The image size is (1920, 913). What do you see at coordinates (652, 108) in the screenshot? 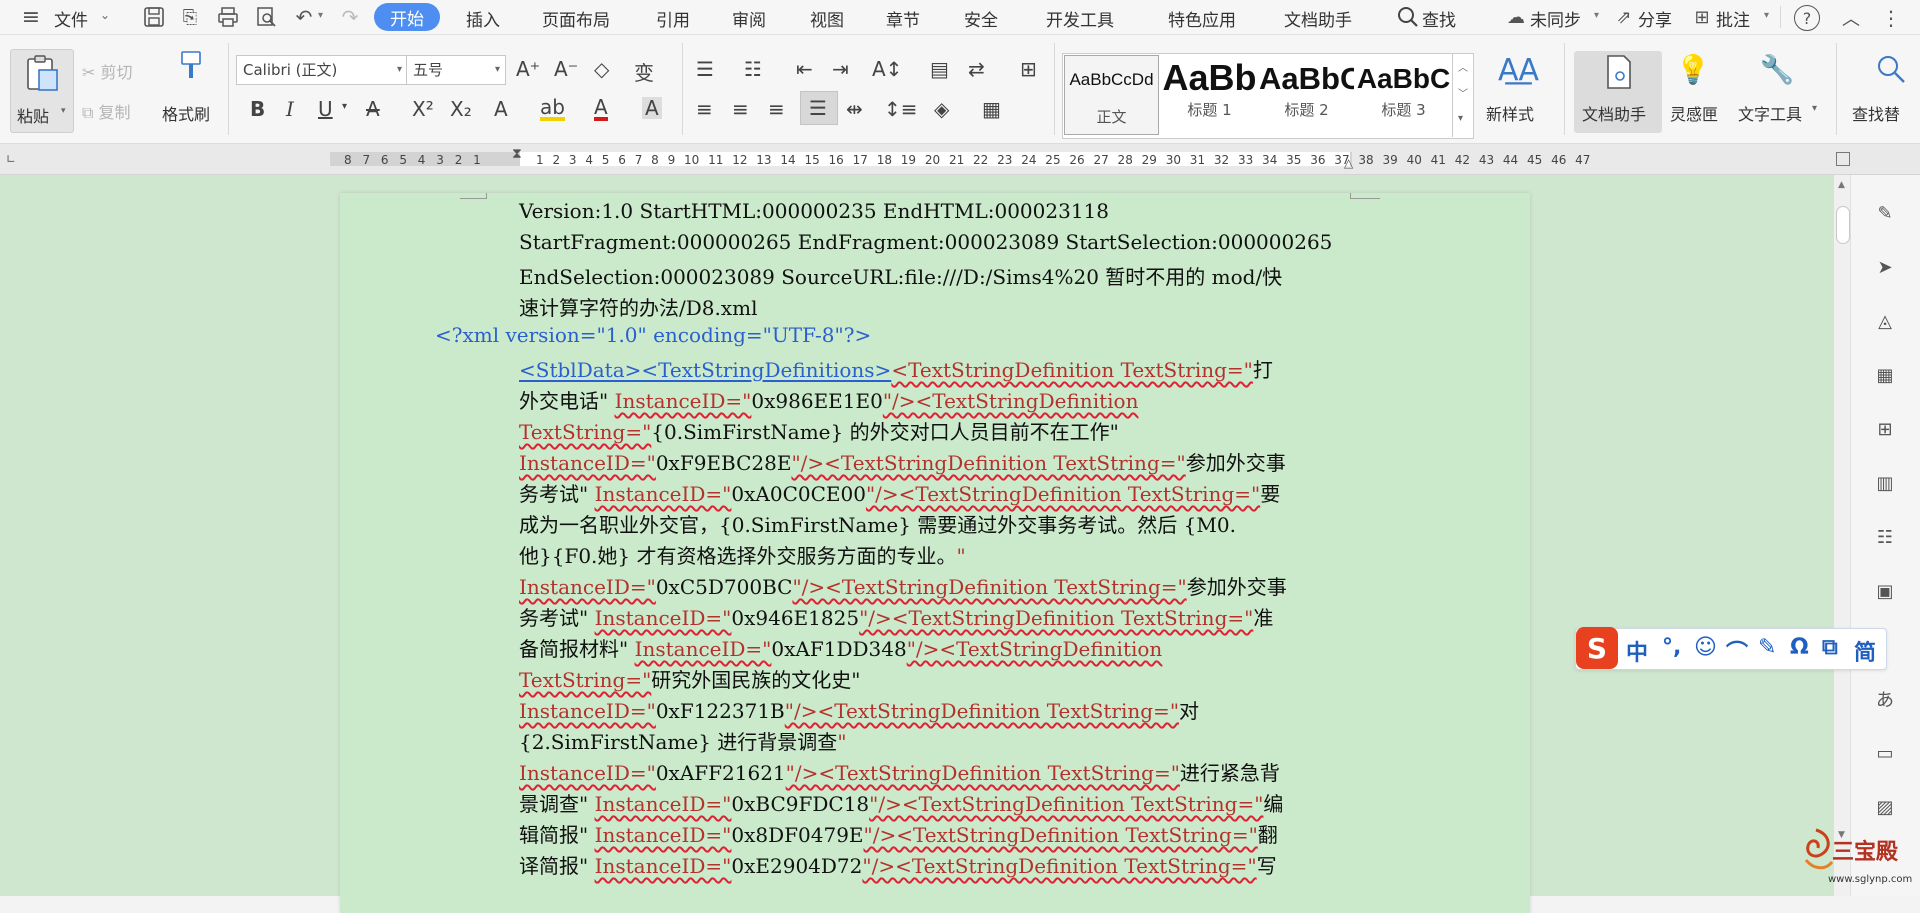
I see `char-shading-icon: A` at bounding box center [652, 108].